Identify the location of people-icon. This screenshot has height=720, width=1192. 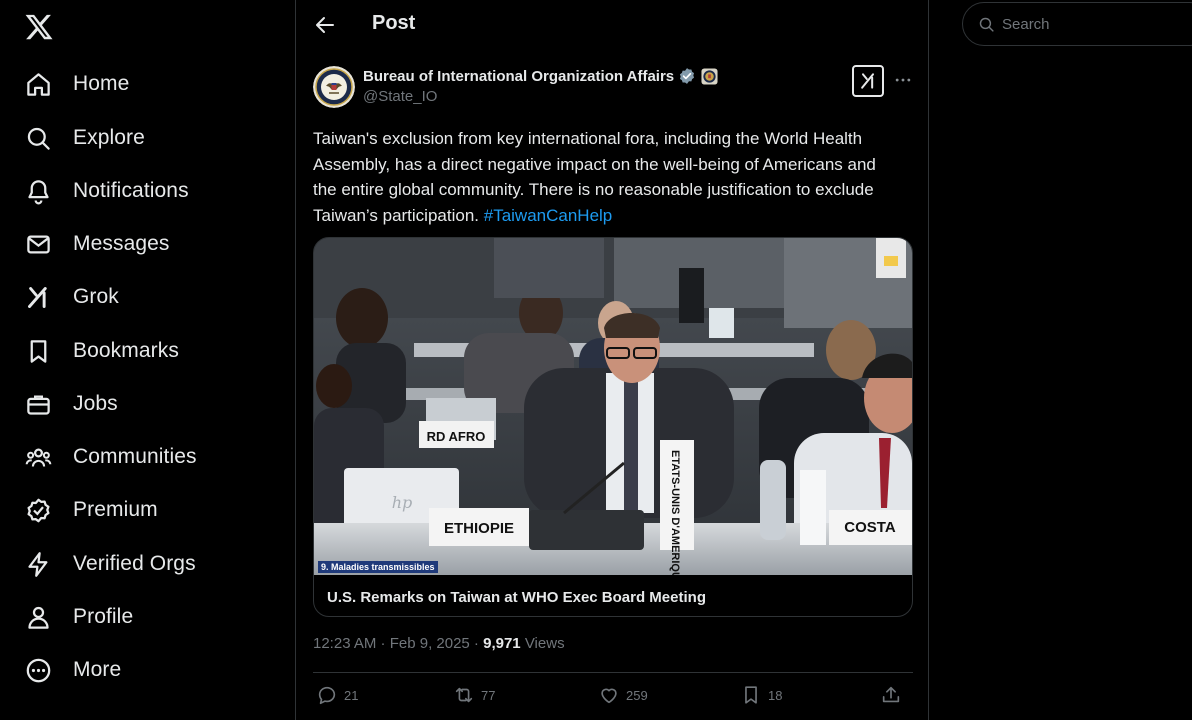
(38, 457).